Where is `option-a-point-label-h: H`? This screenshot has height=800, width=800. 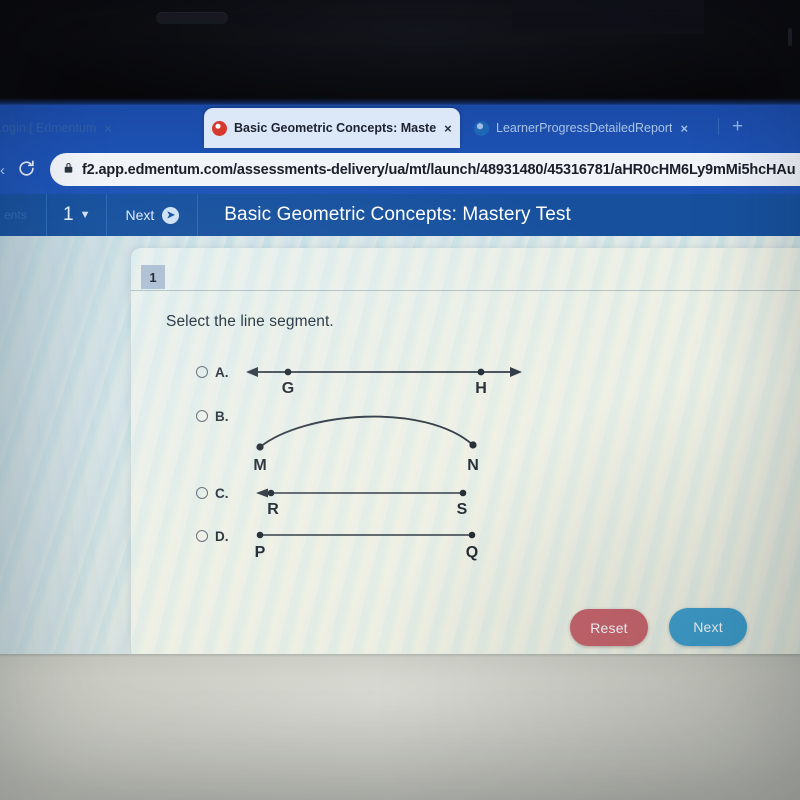 option-a-point-label-h: H is located at coordinates (481, 388).